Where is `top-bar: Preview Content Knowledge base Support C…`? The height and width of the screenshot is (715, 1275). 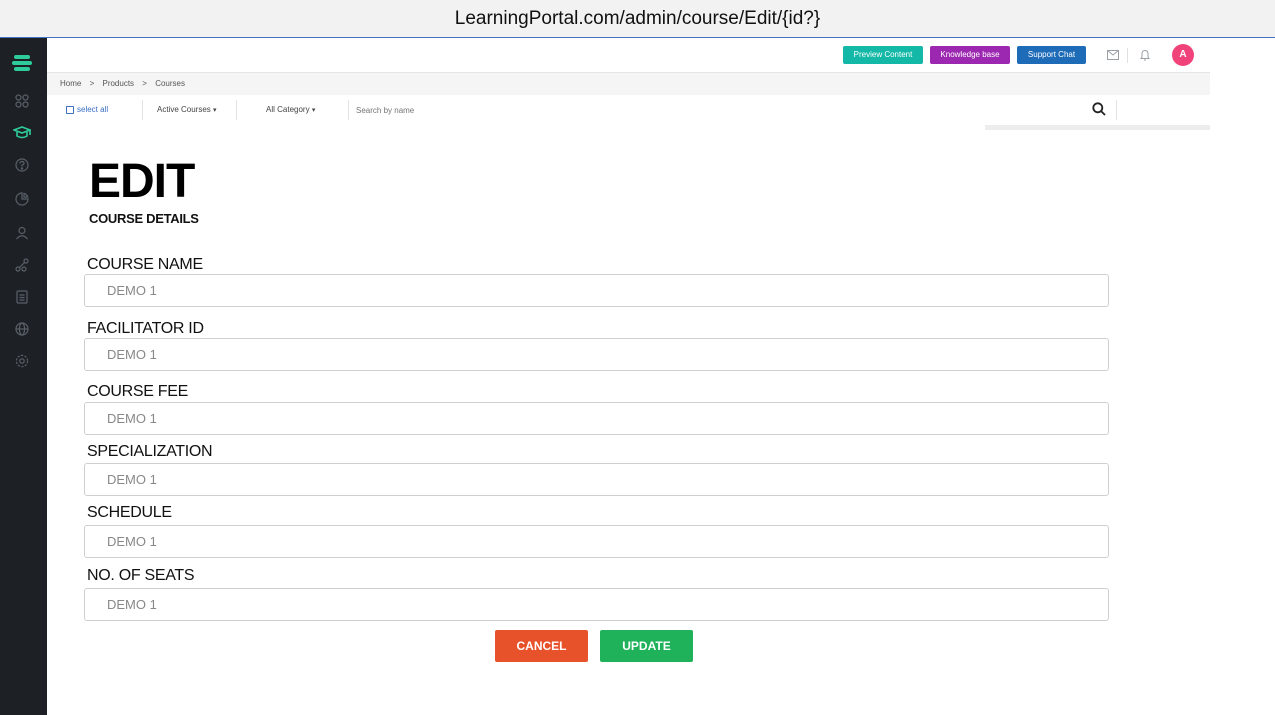
top-bar: Preview Content Knowledge base Support C… is located at coordinates (628, 55).